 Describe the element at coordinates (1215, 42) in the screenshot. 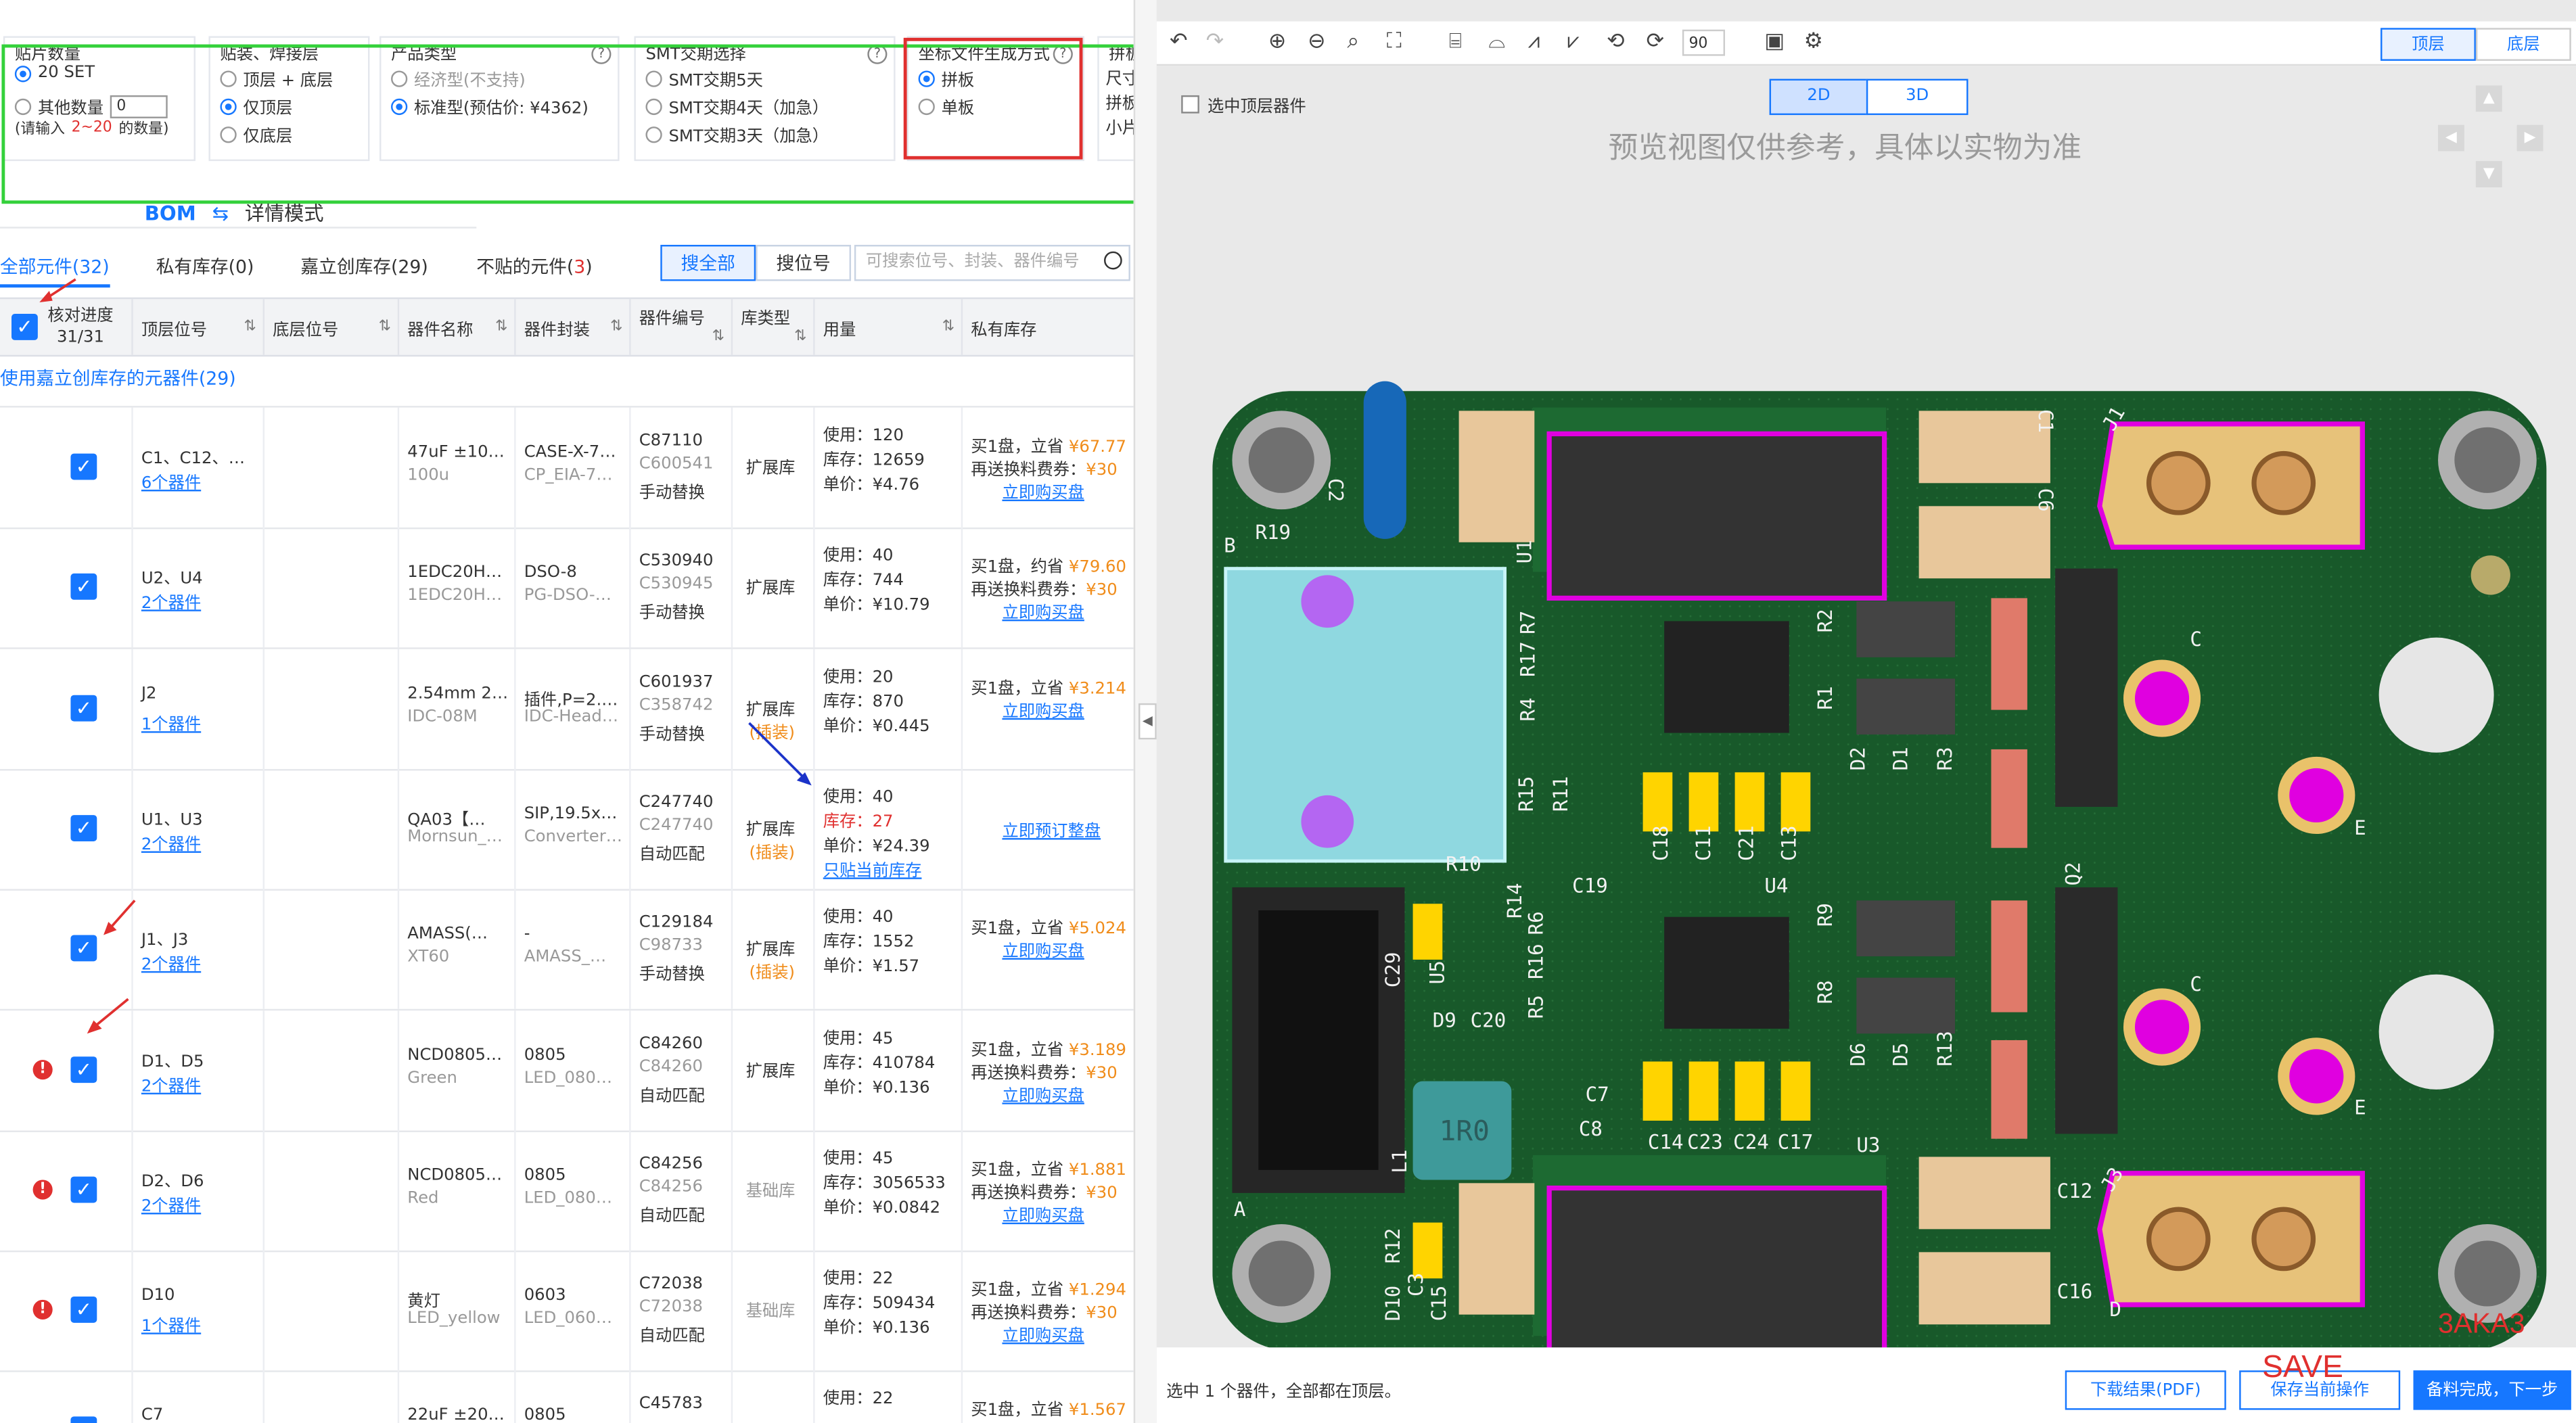

I see `redo-icon: ↷` at that location.